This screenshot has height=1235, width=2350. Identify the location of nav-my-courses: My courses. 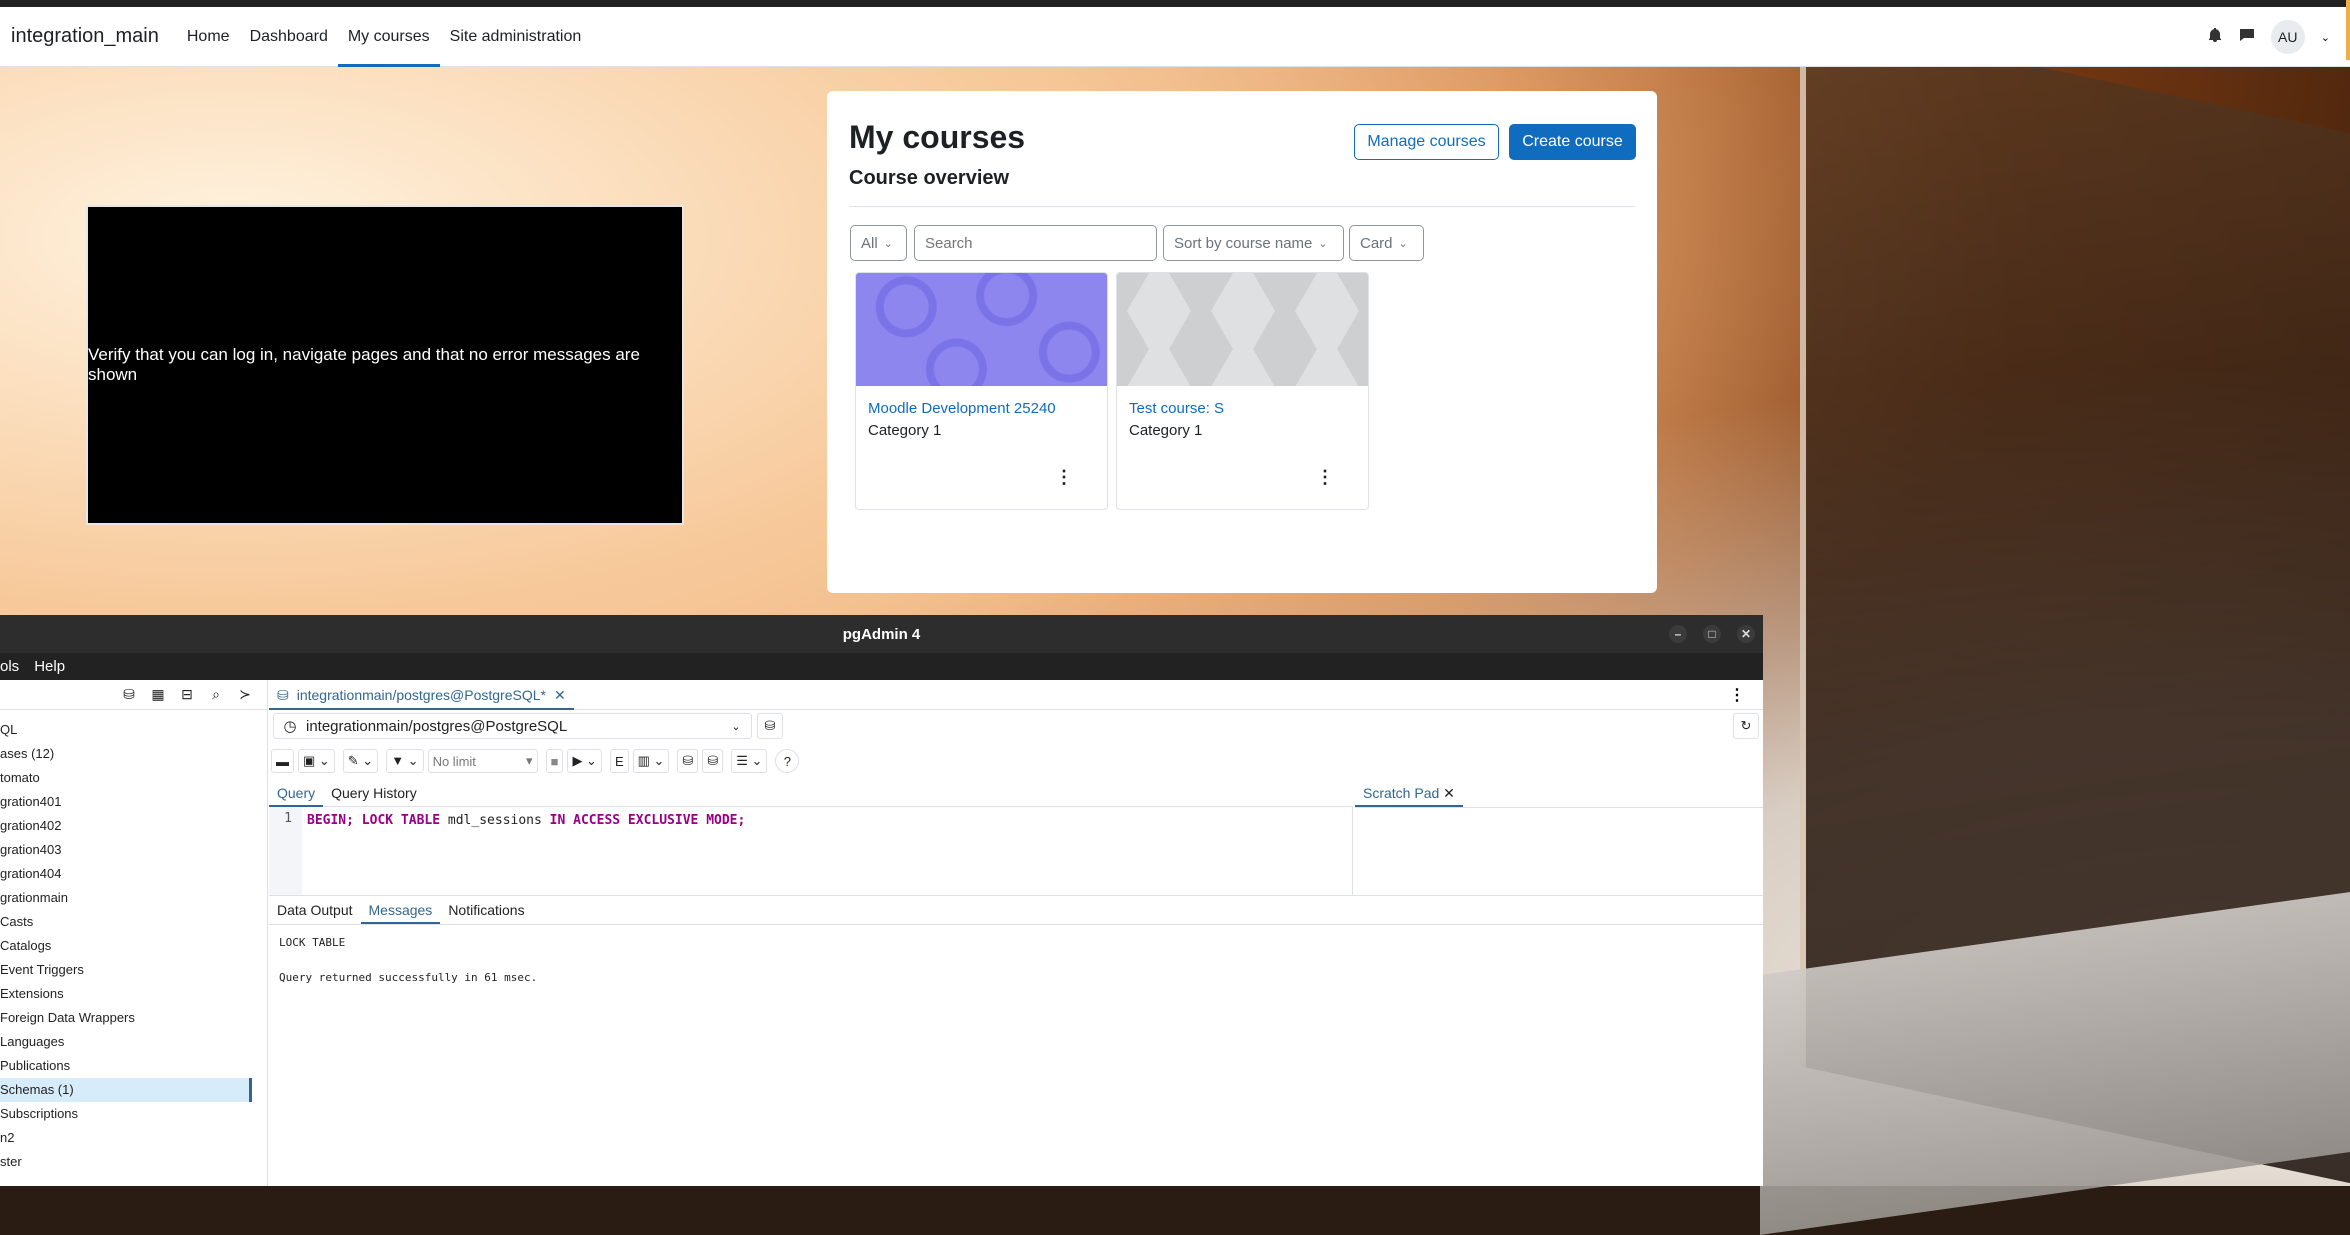
(388, 37).